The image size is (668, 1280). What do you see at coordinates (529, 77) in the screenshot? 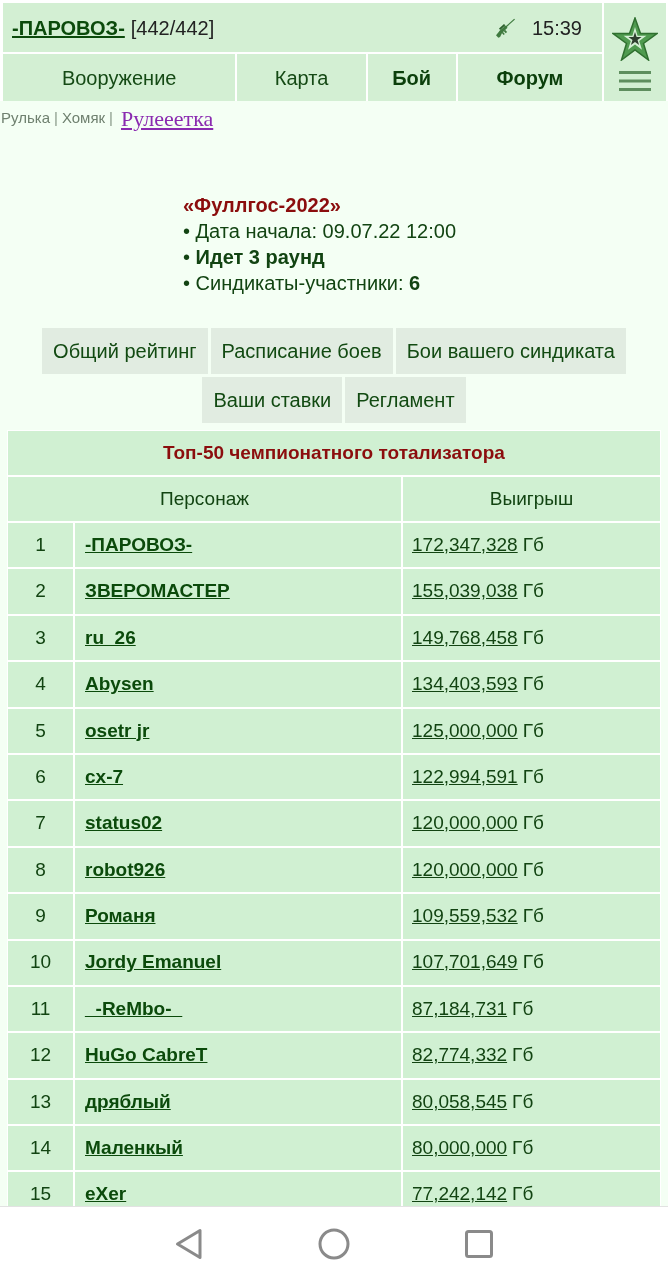
I see `nav-tab: Форум` at bounding box center [529, 77].